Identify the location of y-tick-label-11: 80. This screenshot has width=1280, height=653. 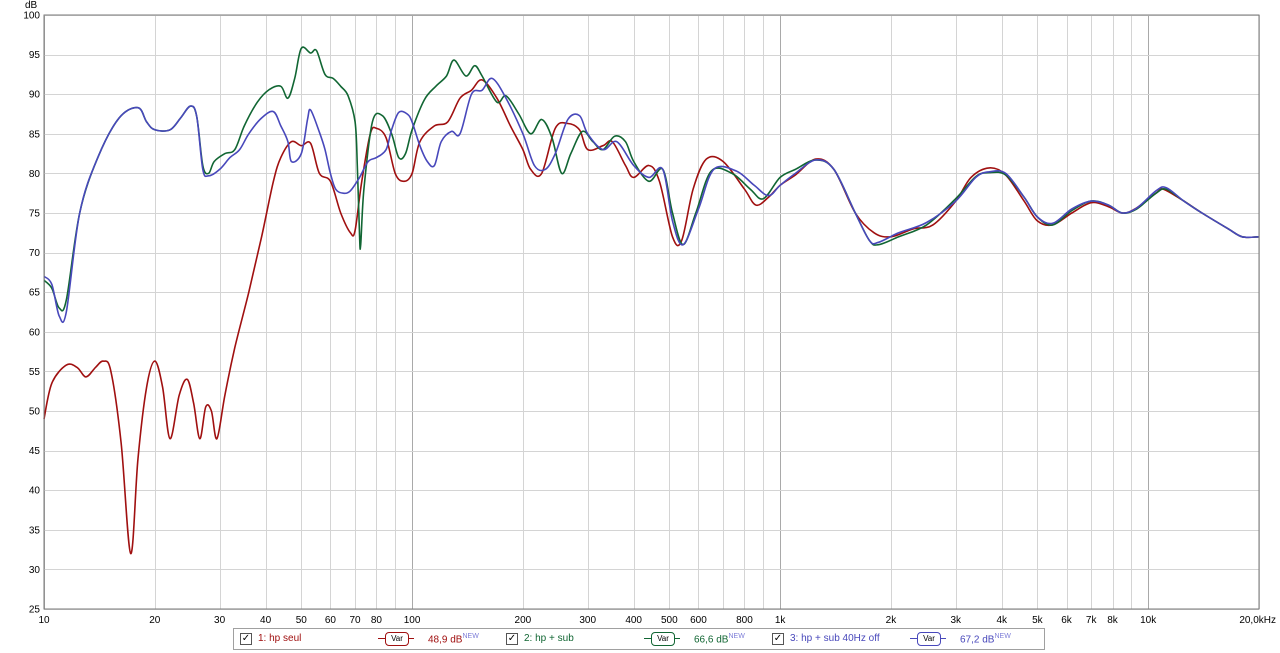
(35, 174).